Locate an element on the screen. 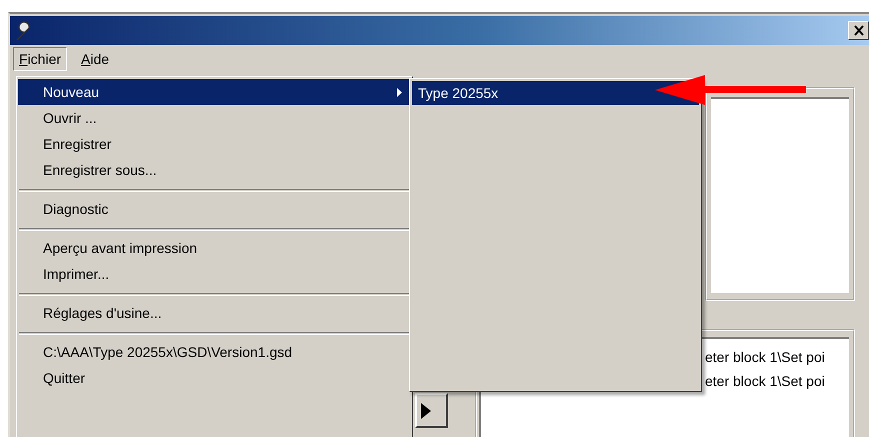  arrow-button is located at coordinates (431, 410).